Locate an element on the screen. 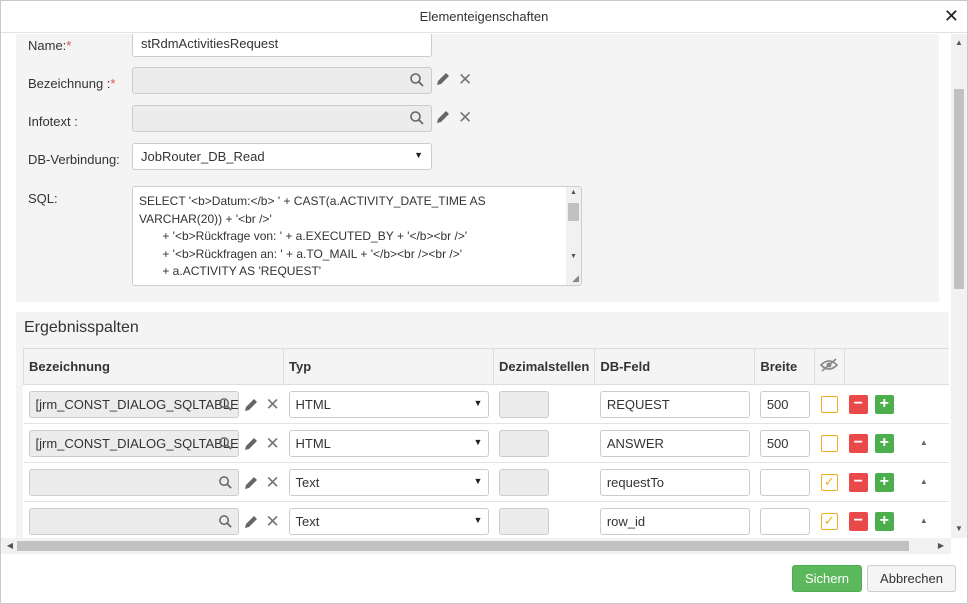 This screenshot has width=968, height=604. row-dezimal-cell is located at coordinates (544, 404).